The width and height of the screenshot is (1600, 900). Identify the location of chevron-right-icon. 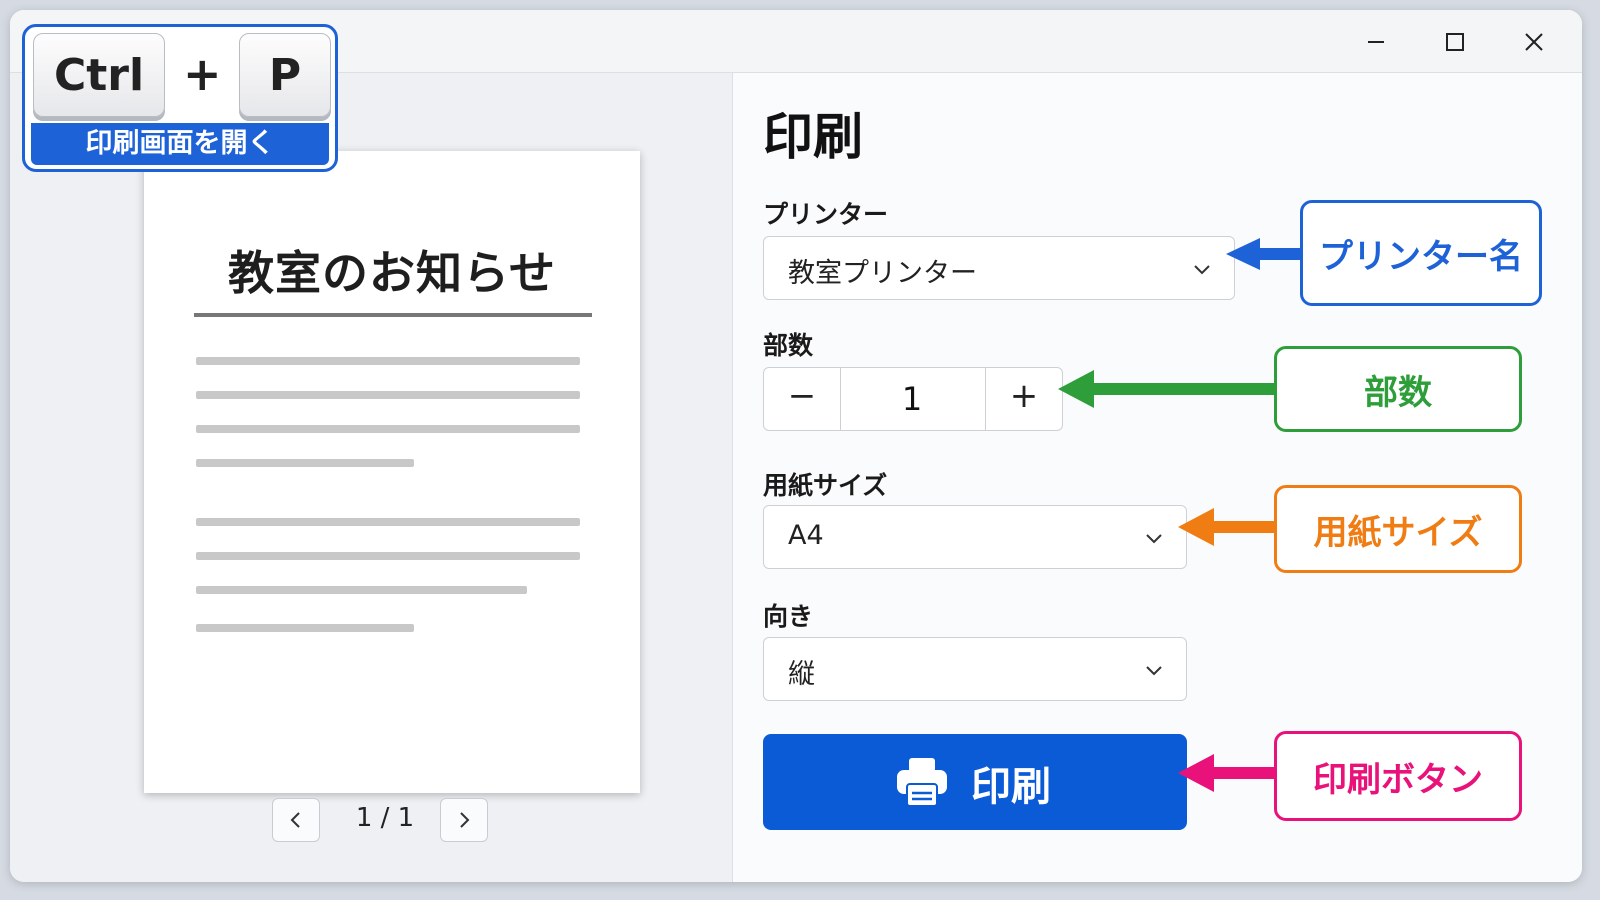
(465, 820).